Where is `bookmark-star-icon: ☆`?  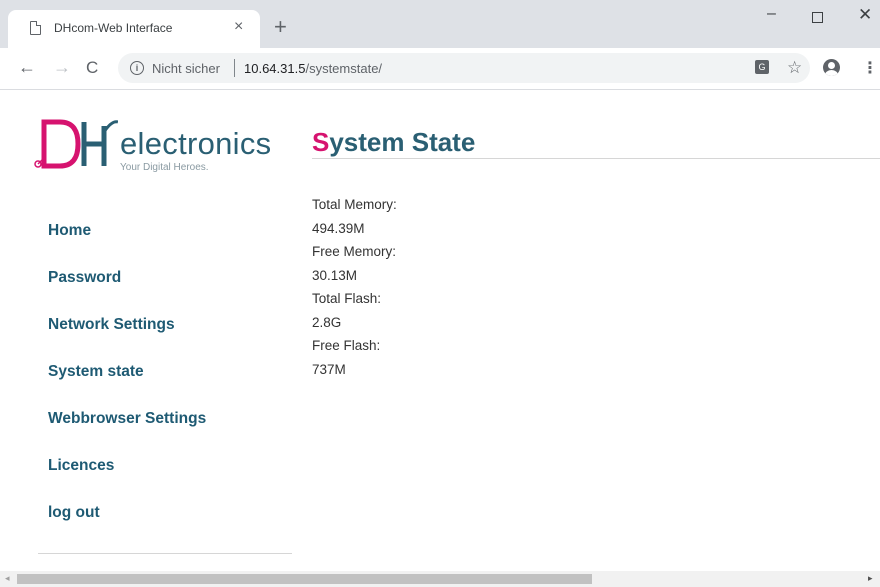 bookmark-star-icon: ☆ is located at coordinates (794, 68).